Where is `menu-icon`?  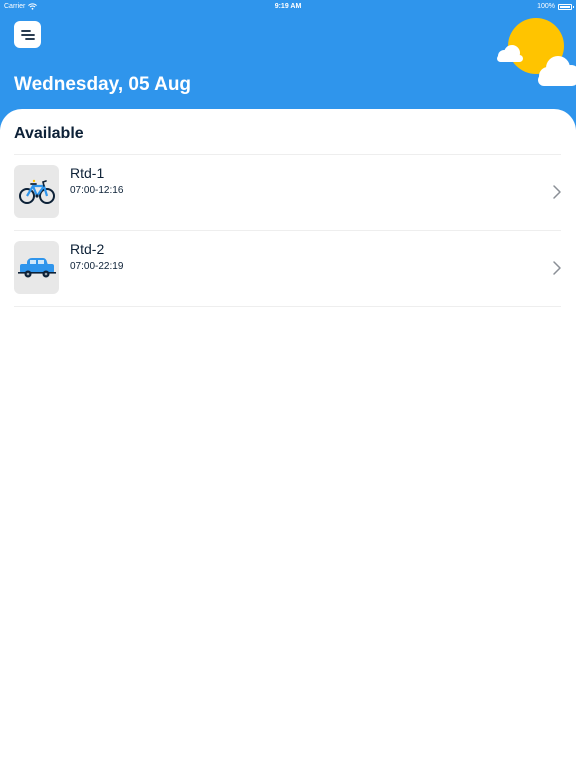
menu-icon is located at coordinates (27, 34).